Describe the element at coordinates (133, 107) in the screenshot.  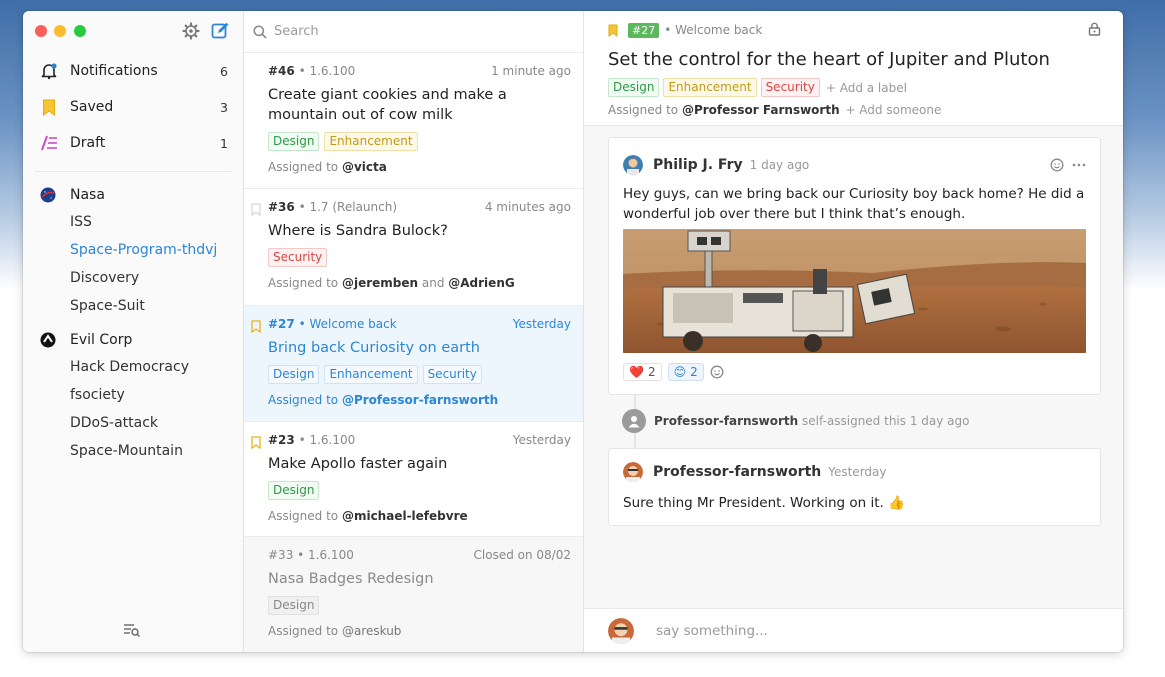
I see `sidebar-item-saved: Saved 3` at that location.